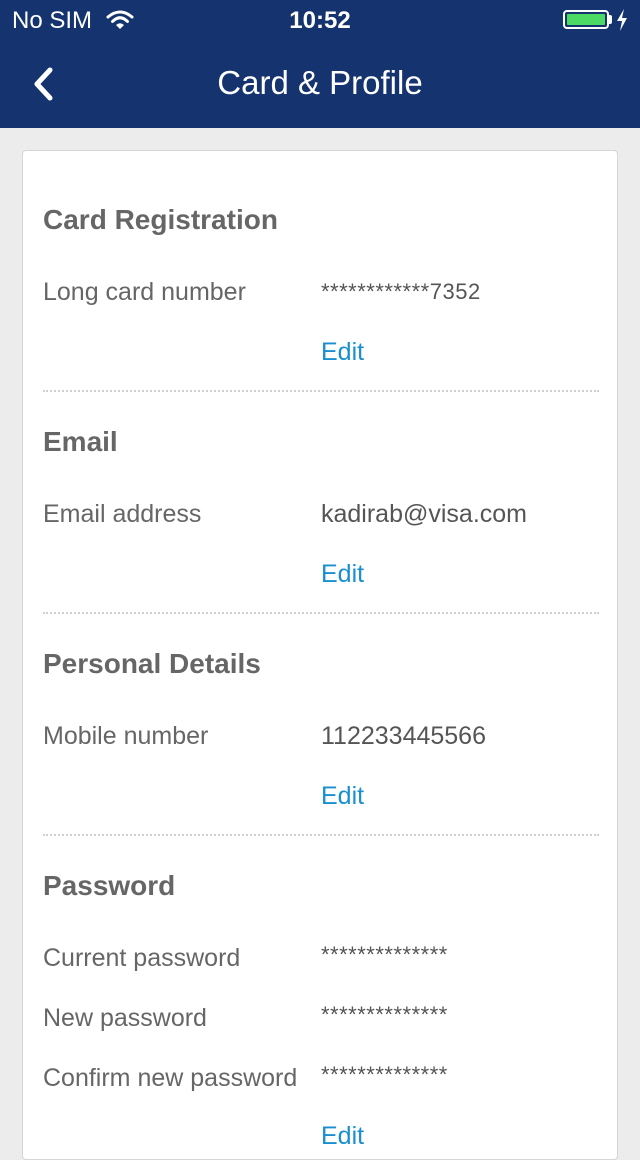 This screenshot has height=1160, width=640. I want to click on password-title: Password, so click(109, 885).